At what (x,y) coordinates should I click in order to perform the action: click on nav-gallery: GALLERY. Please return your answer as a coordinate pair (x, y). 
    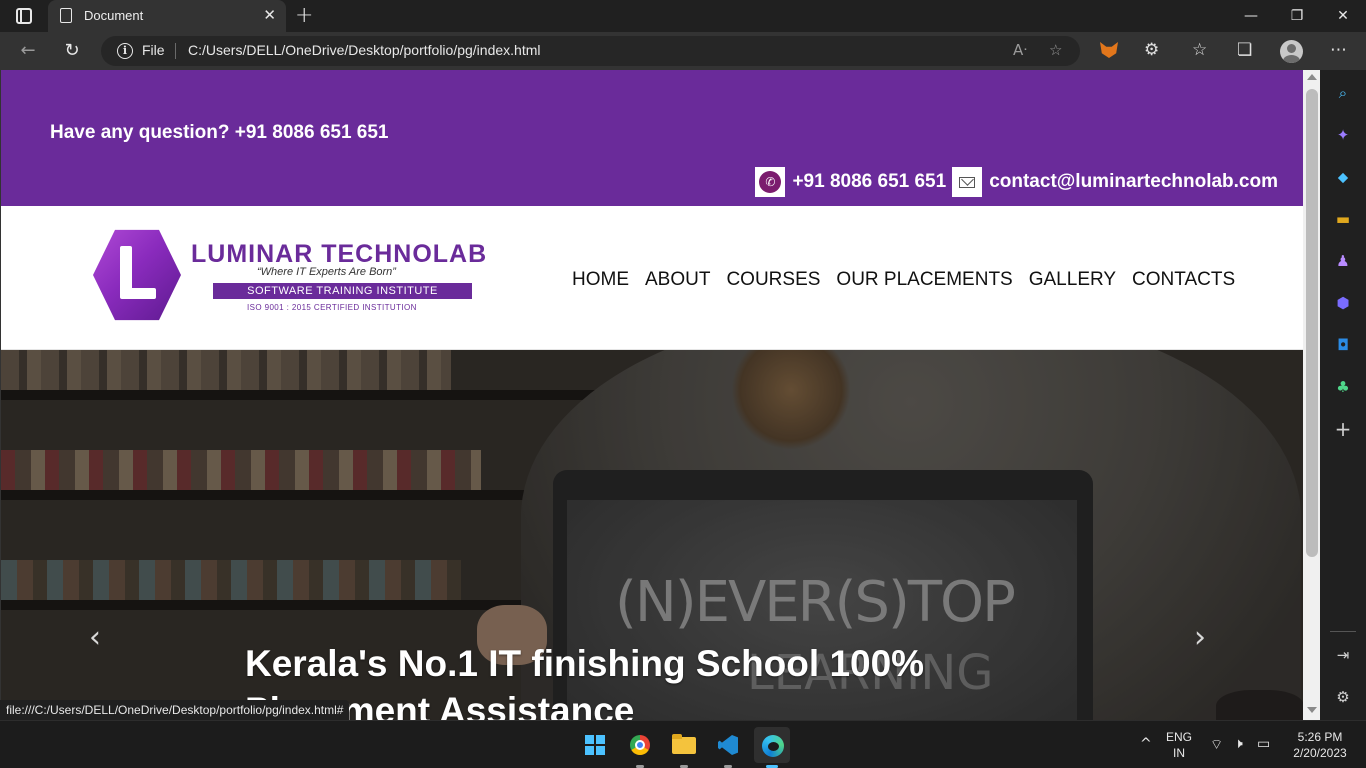
    Looking at the image, I should click on (1072, 280).